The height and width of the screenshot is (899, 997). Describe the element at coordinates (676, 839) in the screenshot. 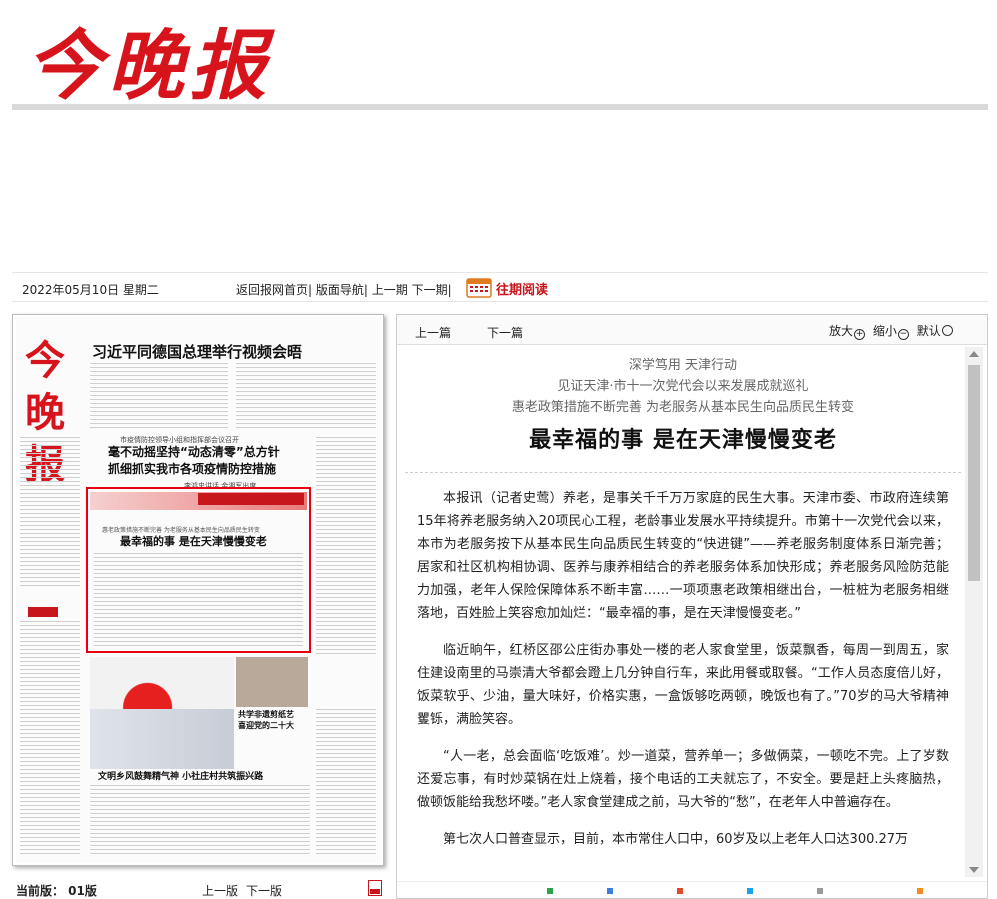

I see `article-paragraph: 第七次人口普查显示，目前，本市常住人口中，60岁及以上老年人口达300.27万` at that location.